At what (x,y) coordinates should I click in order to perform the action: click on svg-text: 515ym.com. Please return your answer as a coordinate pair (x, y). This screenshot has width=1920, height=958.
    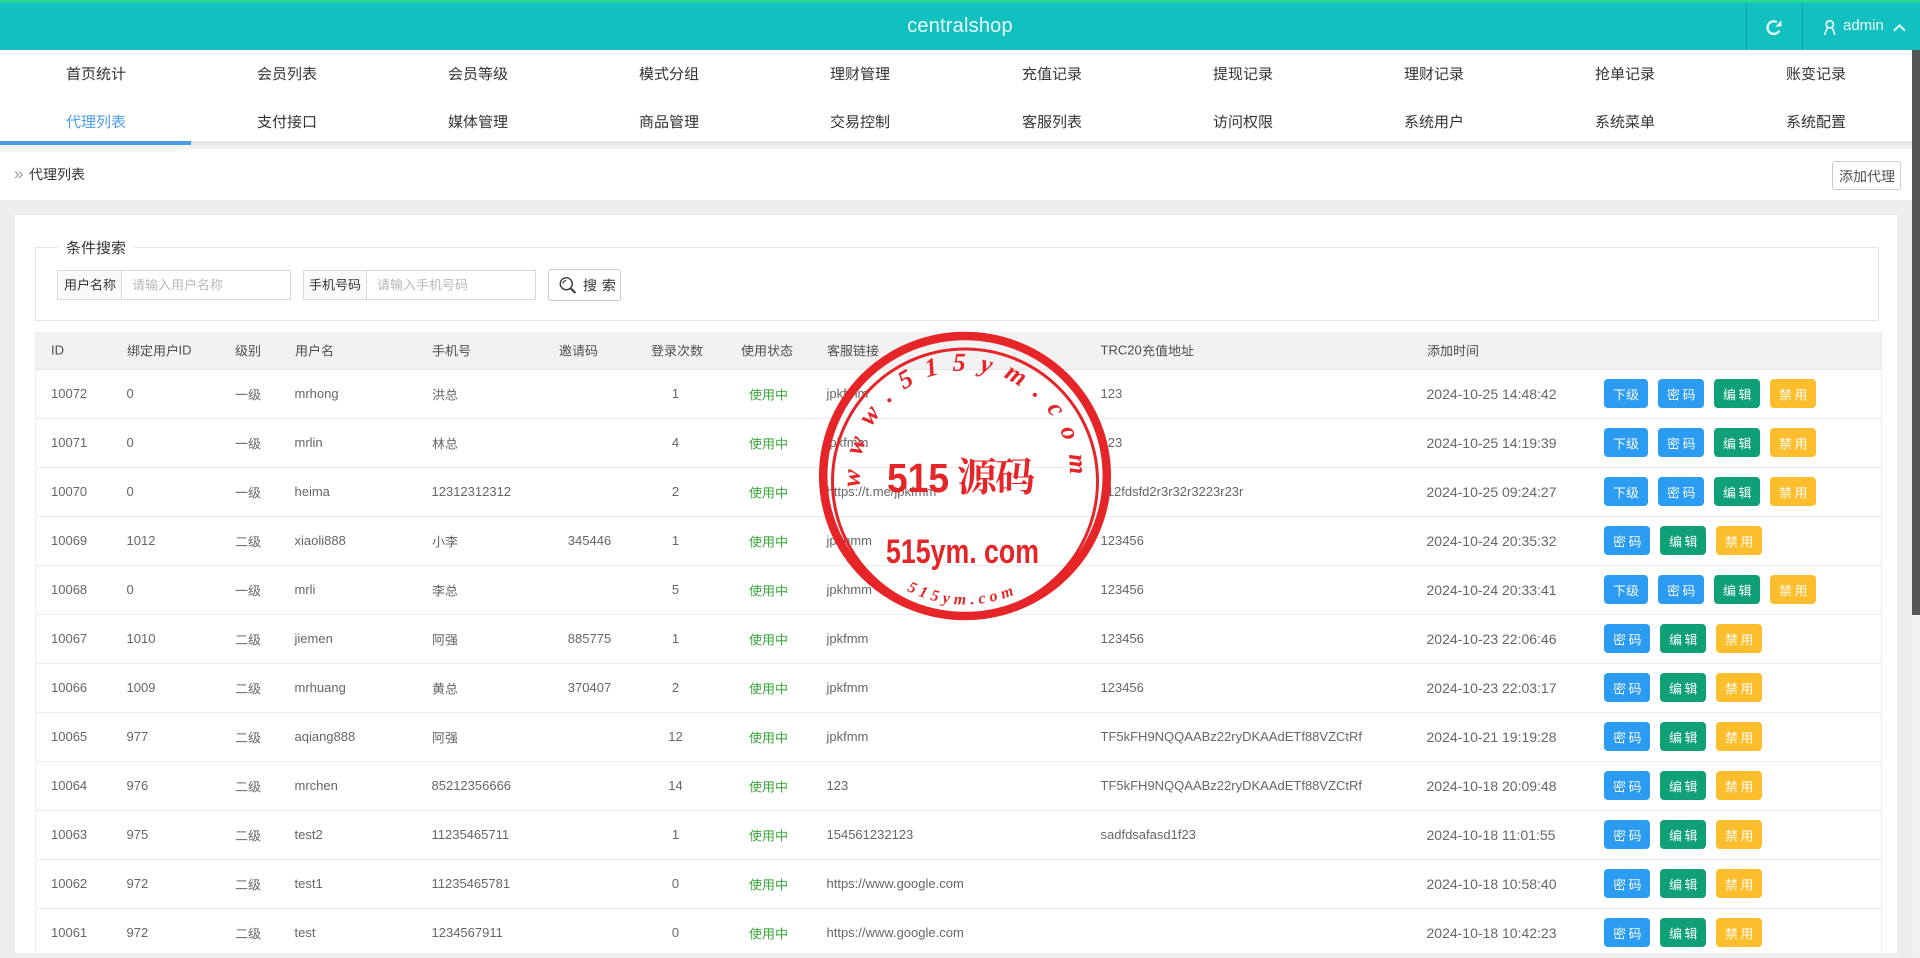
    Looking at the image, I should click on (962, 594).